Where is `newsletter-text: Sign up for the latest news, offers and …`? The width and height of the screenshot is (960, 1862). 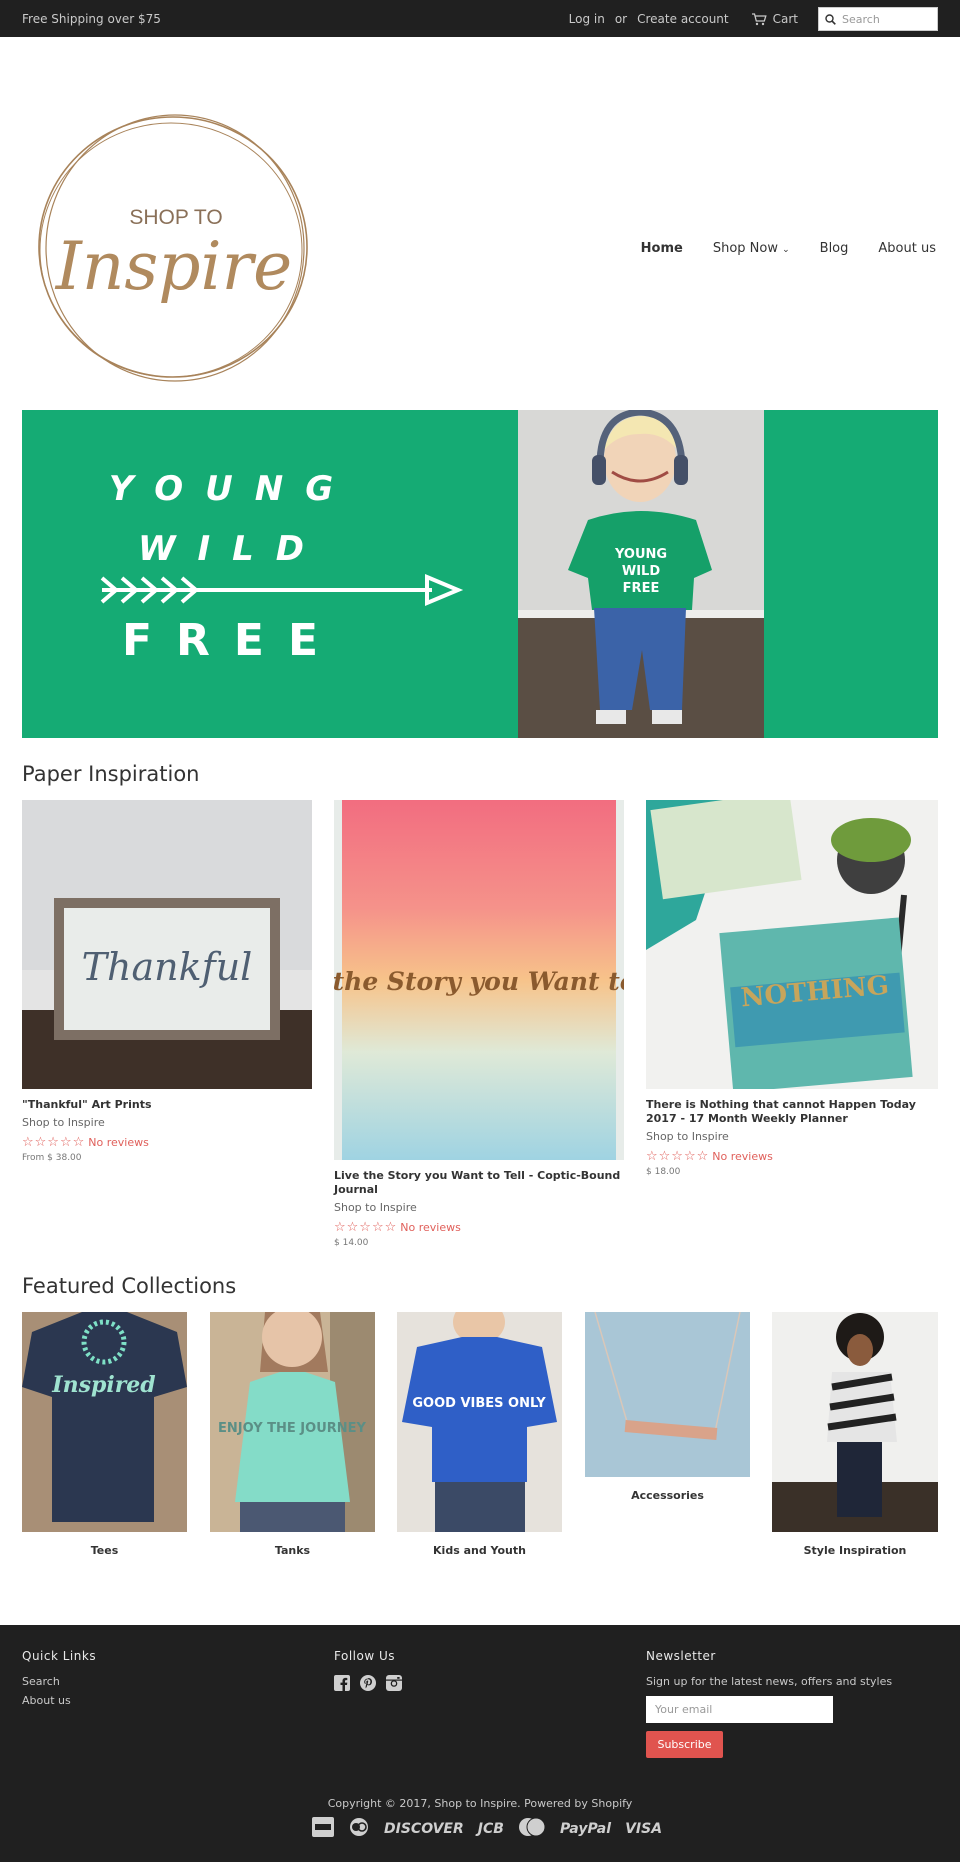
newsletter-text: Sign up for the latest news, offers and … is located at coordinates (769, 1681).